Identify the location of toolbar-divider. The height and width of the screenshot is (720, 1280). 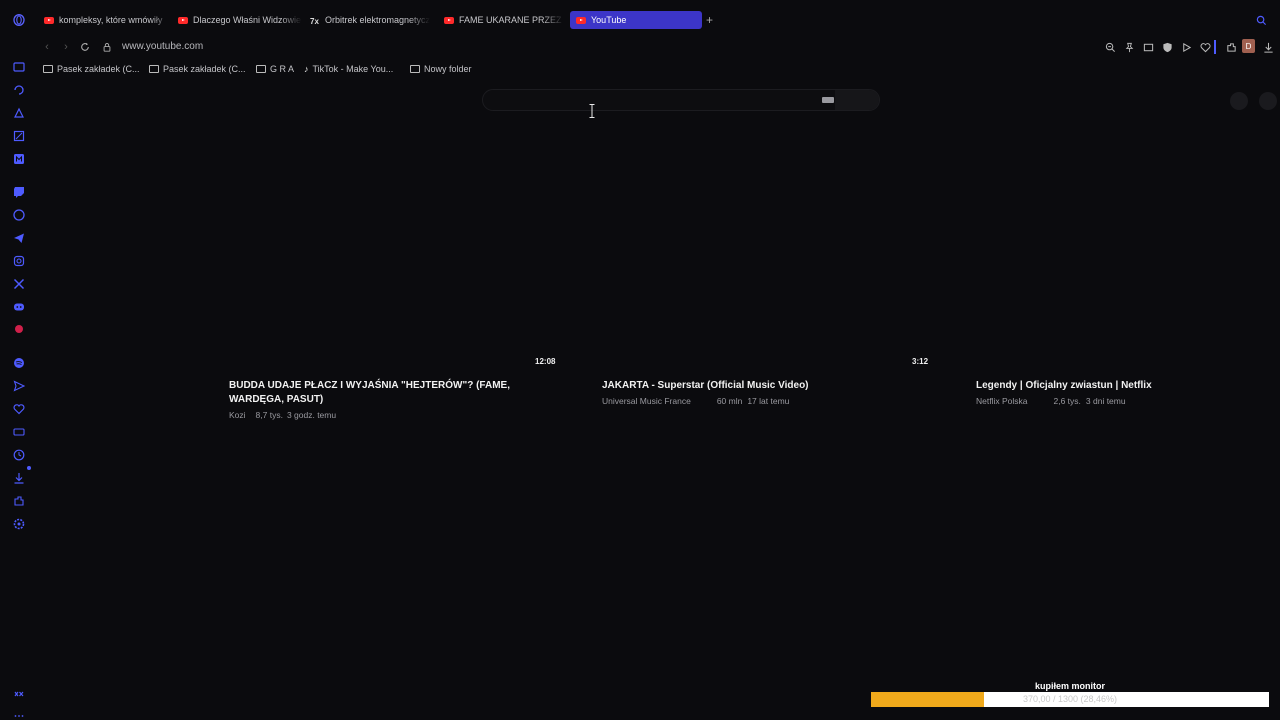
(1215, 47).